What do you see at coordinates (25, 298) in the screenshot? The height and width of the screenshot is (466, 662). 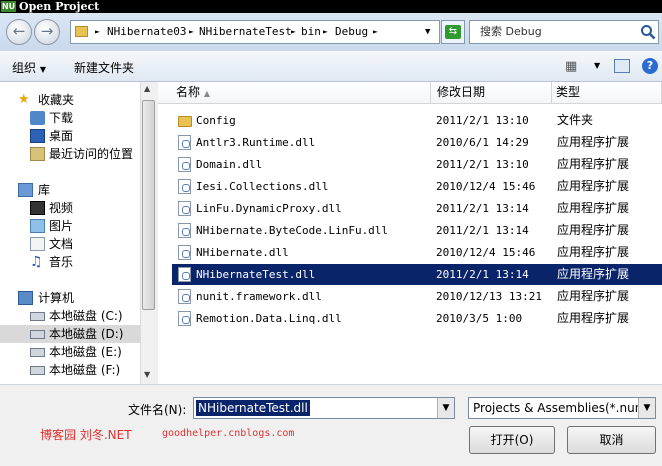 I see `computer-icon` at bounding box center [25, 298].